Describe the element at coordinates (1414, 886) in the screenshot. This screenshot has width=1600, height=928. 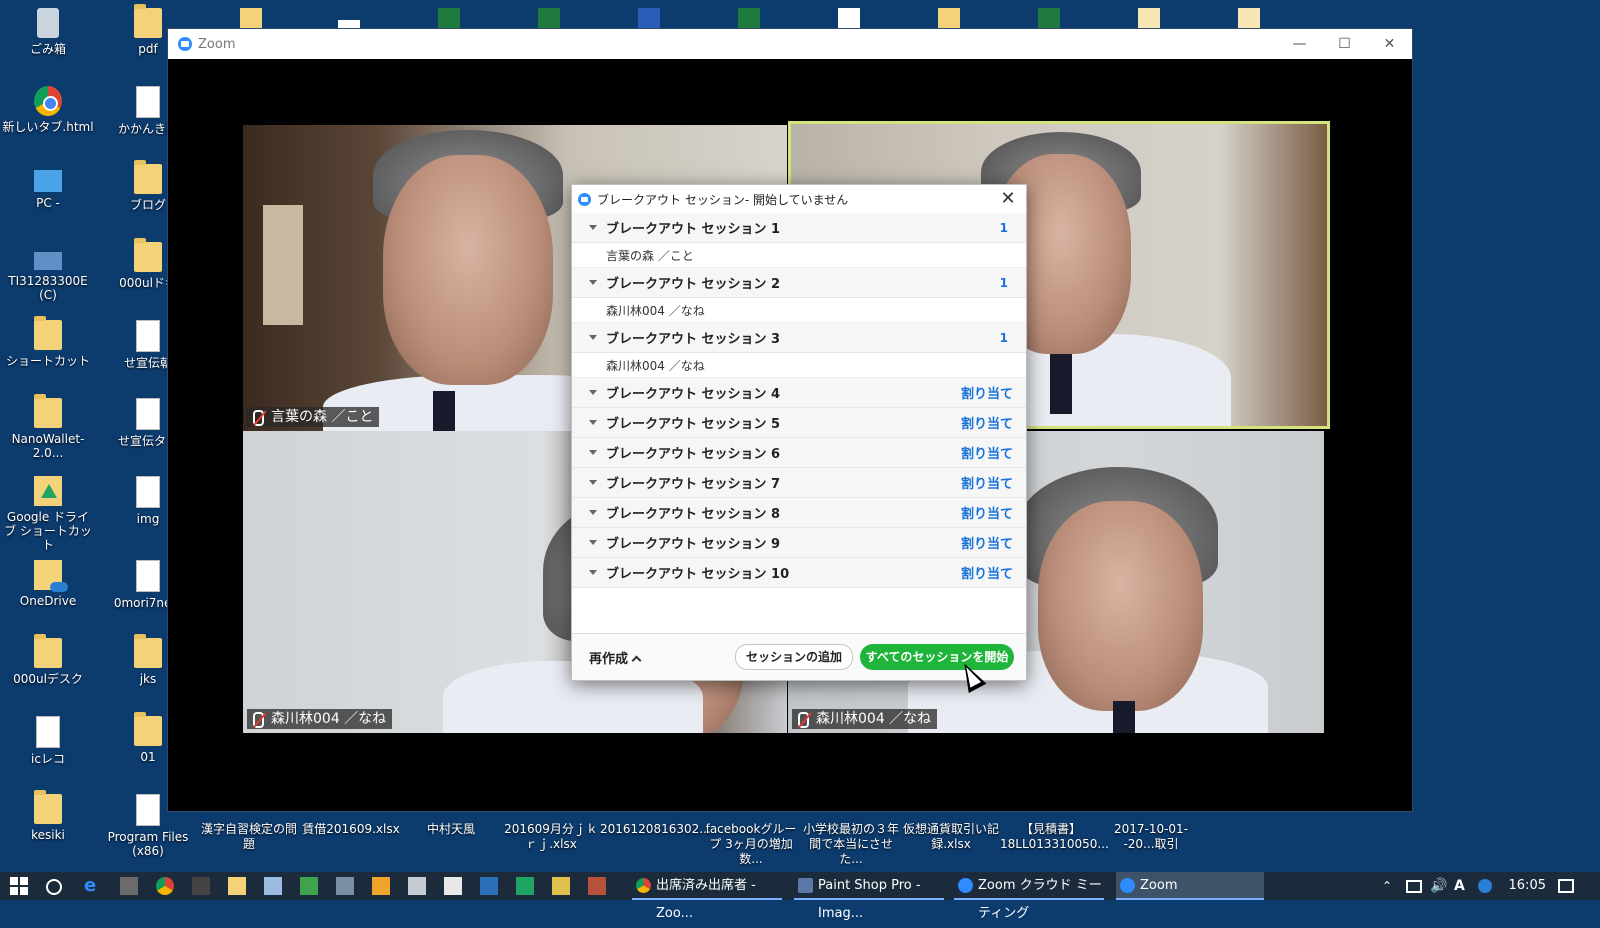
I see `network-icon` at that location.